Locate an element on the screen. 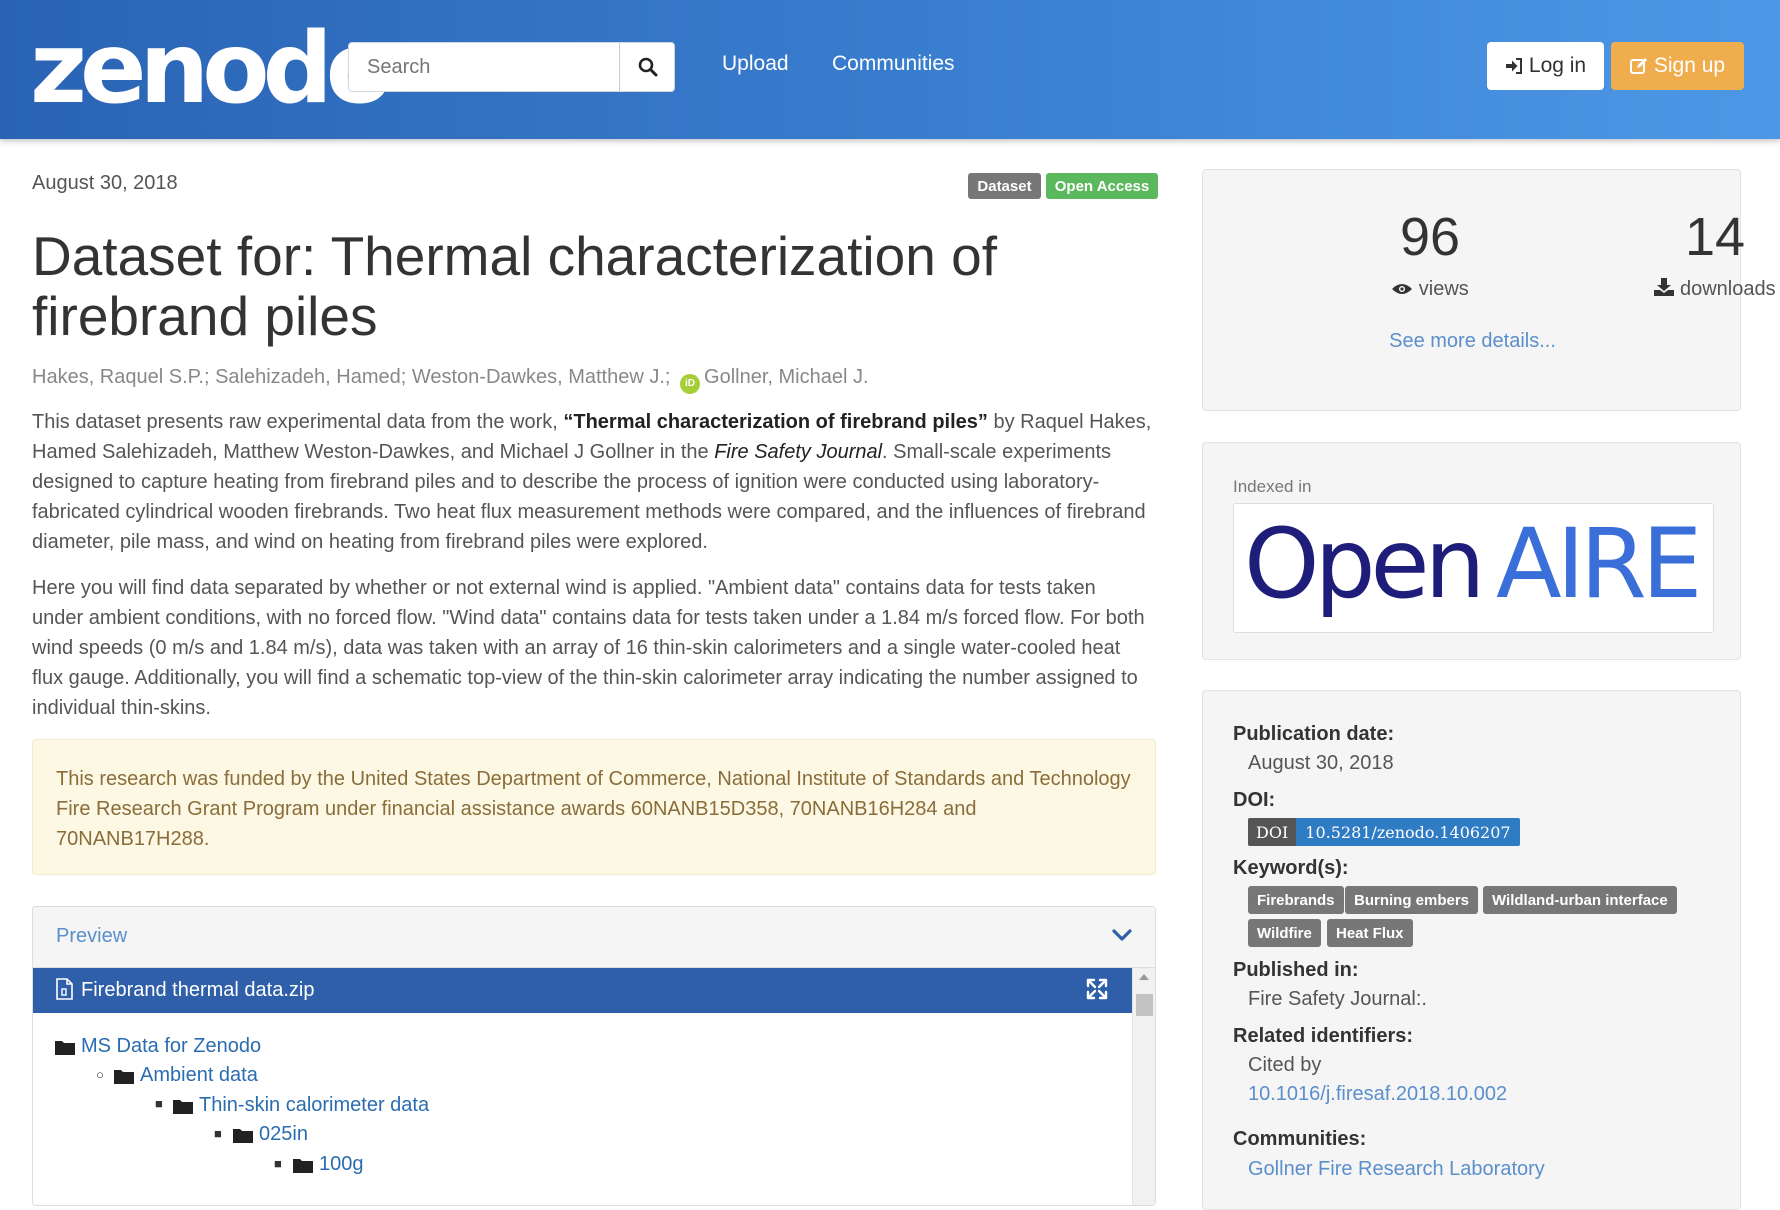  downloads-count: 14 is located at coordinates (1715, 237).